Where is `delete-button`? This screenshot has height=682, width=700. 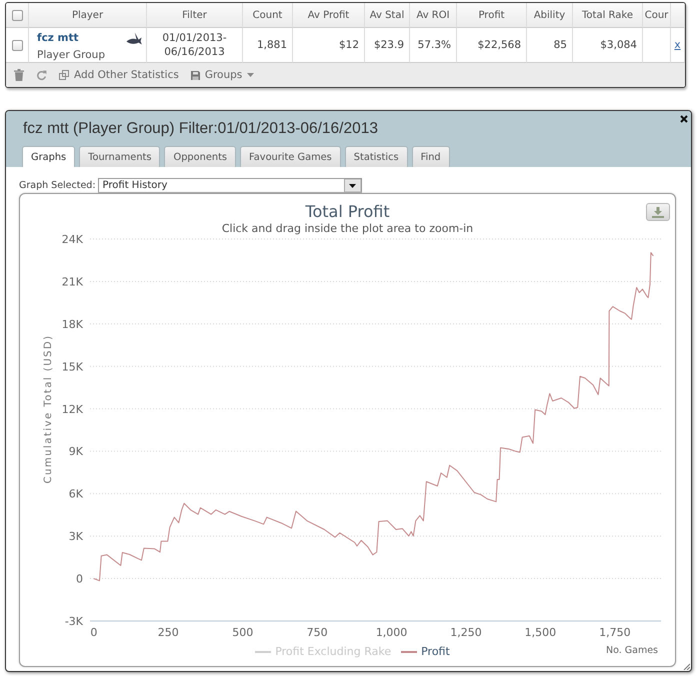
delete-button is located at coordinates (19, 75).